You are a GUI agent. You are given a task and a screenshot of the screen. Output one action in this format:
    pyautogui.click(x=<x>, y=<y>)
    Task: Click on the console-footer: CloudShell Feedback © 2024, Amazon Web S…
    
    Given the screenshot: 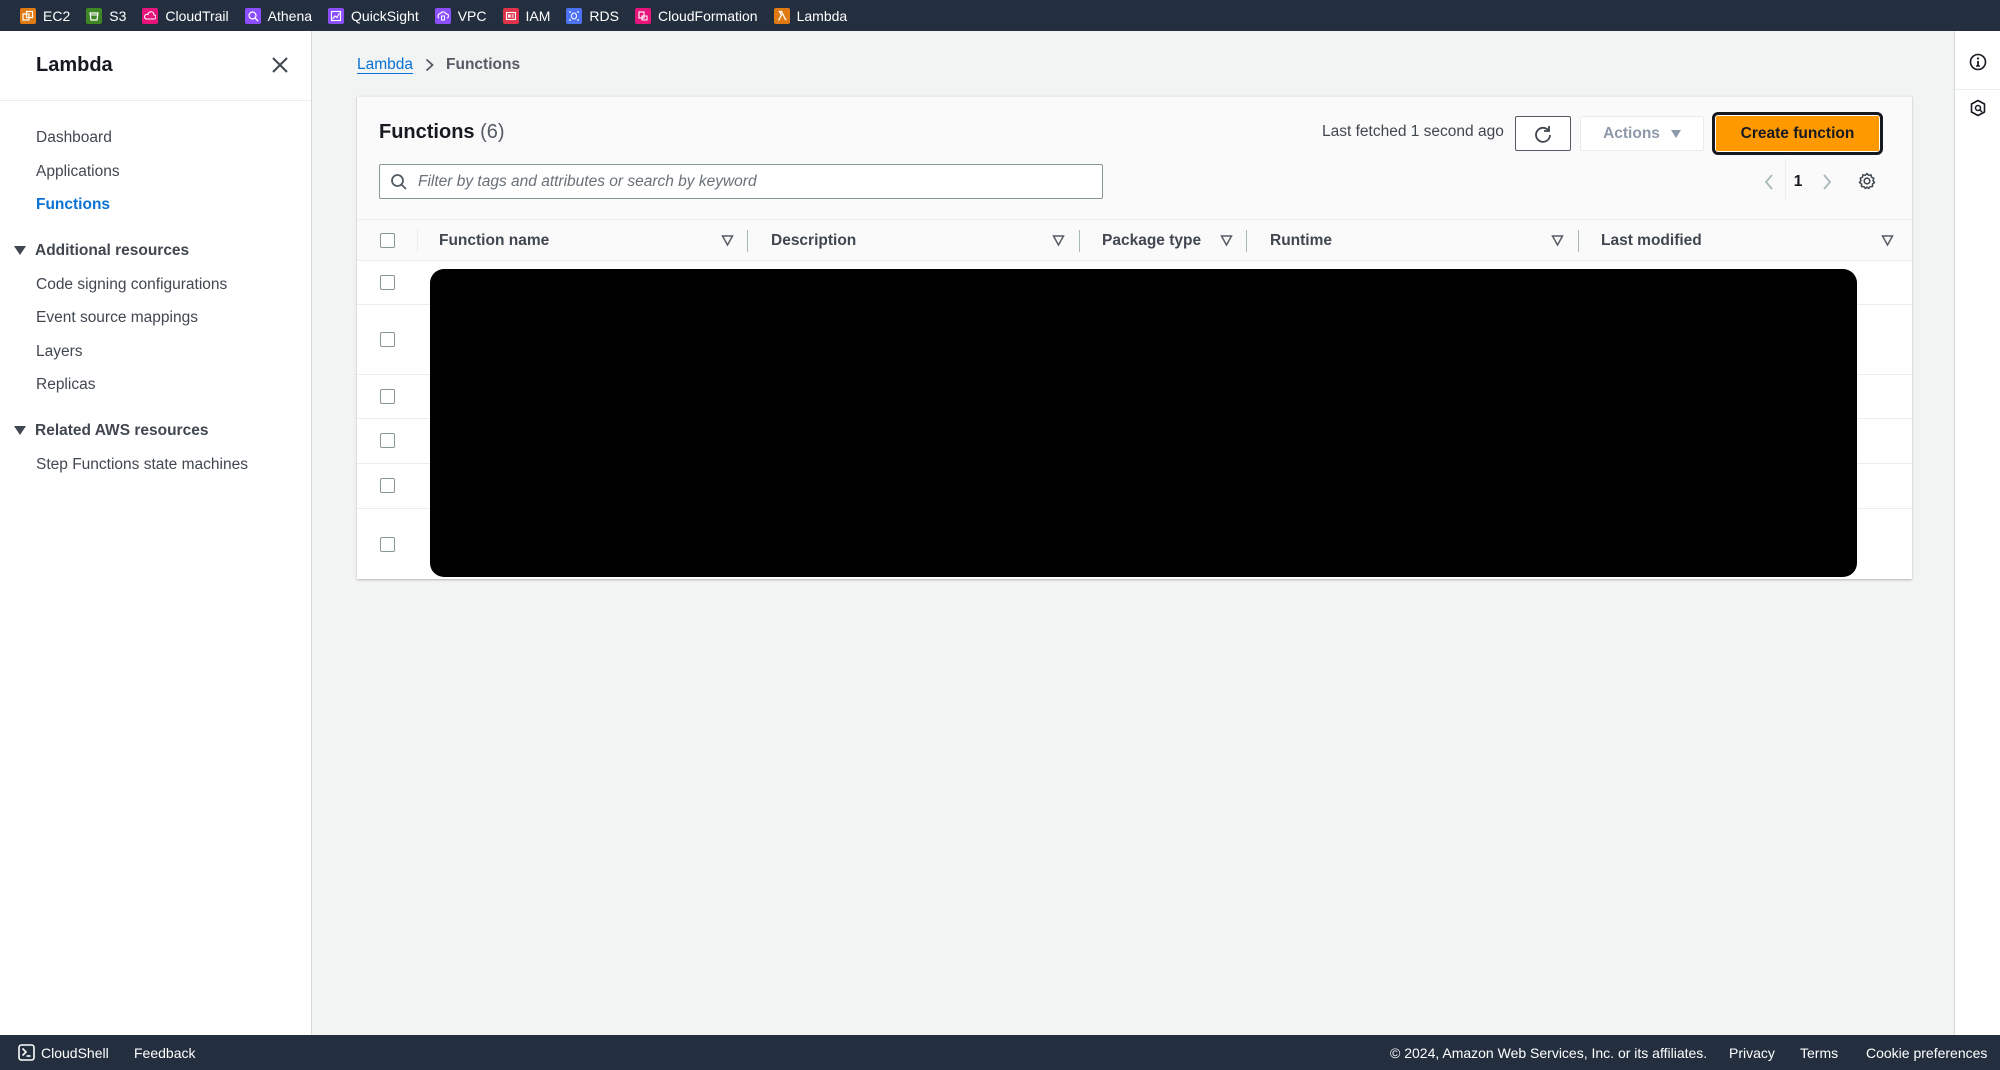 What is the action you would take?
    pyautogui.click(x=1000, y=1052)
    